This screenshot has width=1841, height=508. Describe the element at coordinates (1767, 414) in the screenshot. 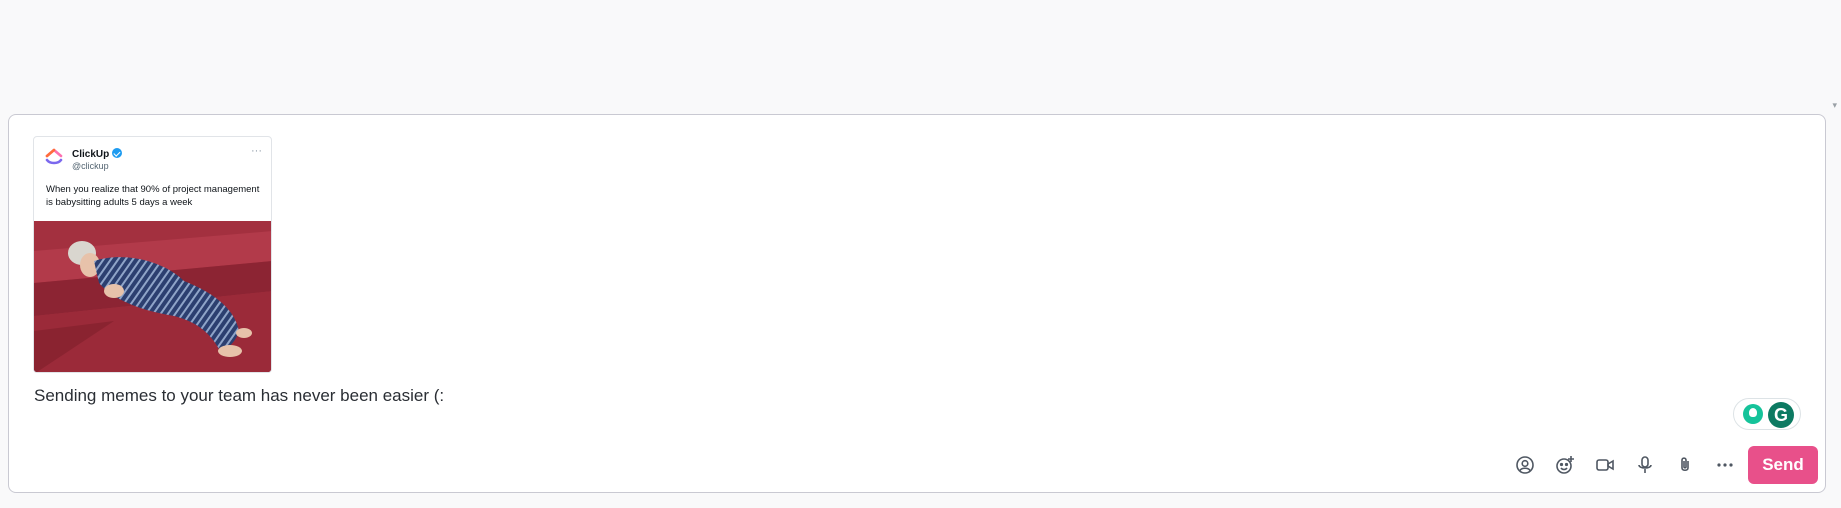

I see `grammarly-widget: G` at that location.